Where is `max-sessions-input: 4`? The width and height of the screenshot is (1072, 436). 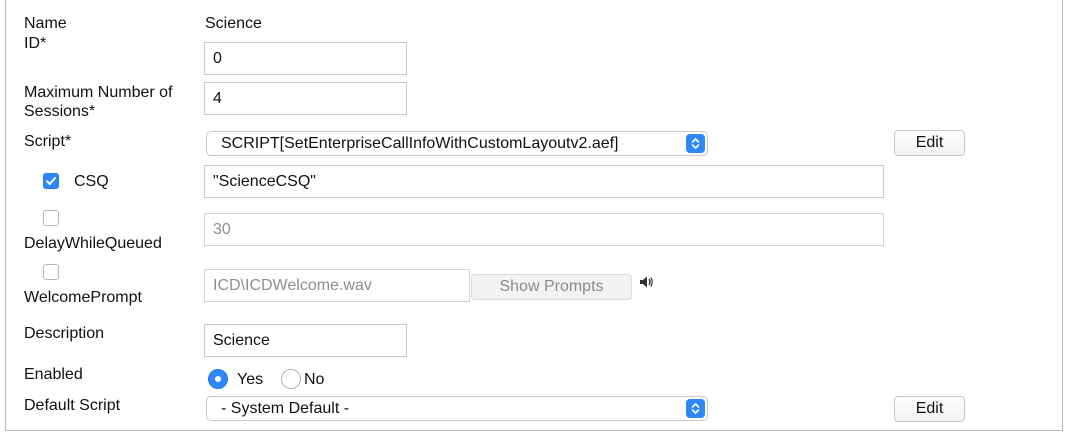 max-sessions-input: 4 is located at coordinates (305, 98).